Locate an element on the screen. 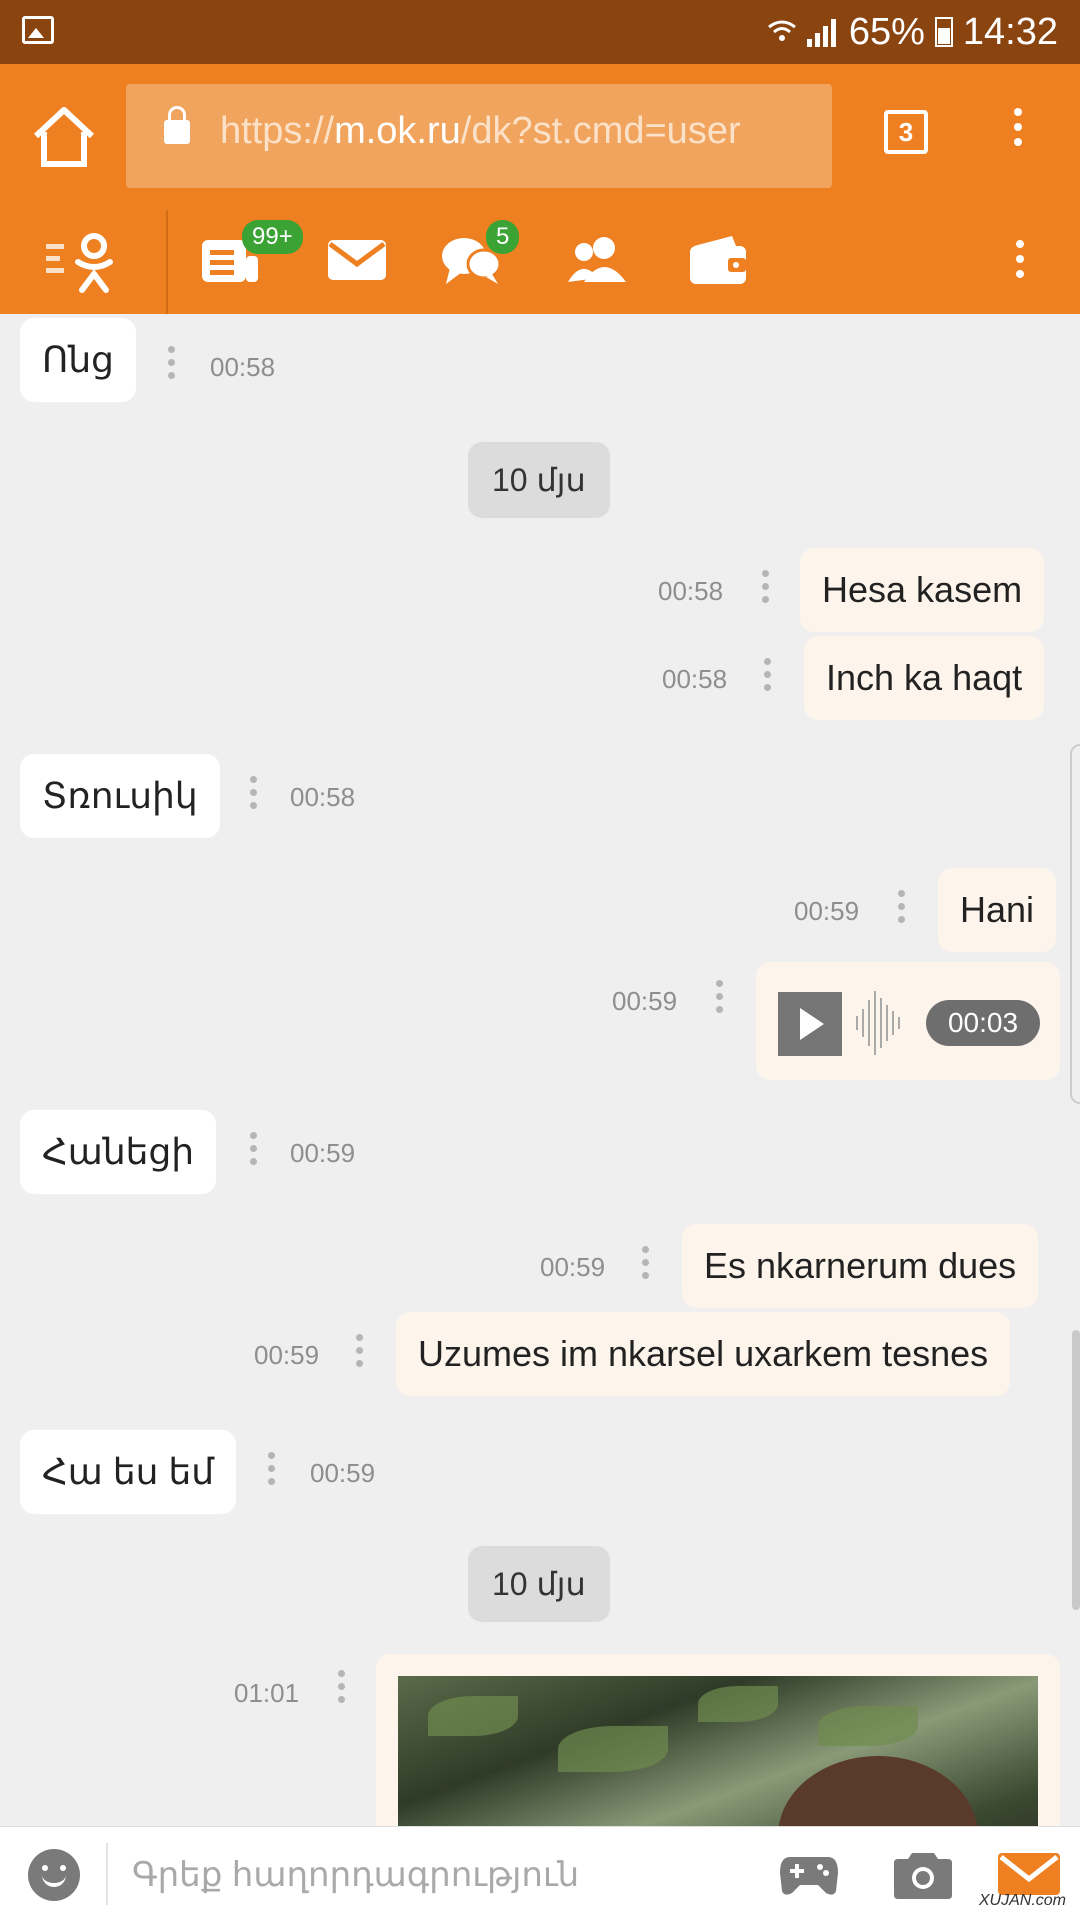 This screenshot has height=1921, width=1080. composer-bar is located at coordinates (540, 1873).